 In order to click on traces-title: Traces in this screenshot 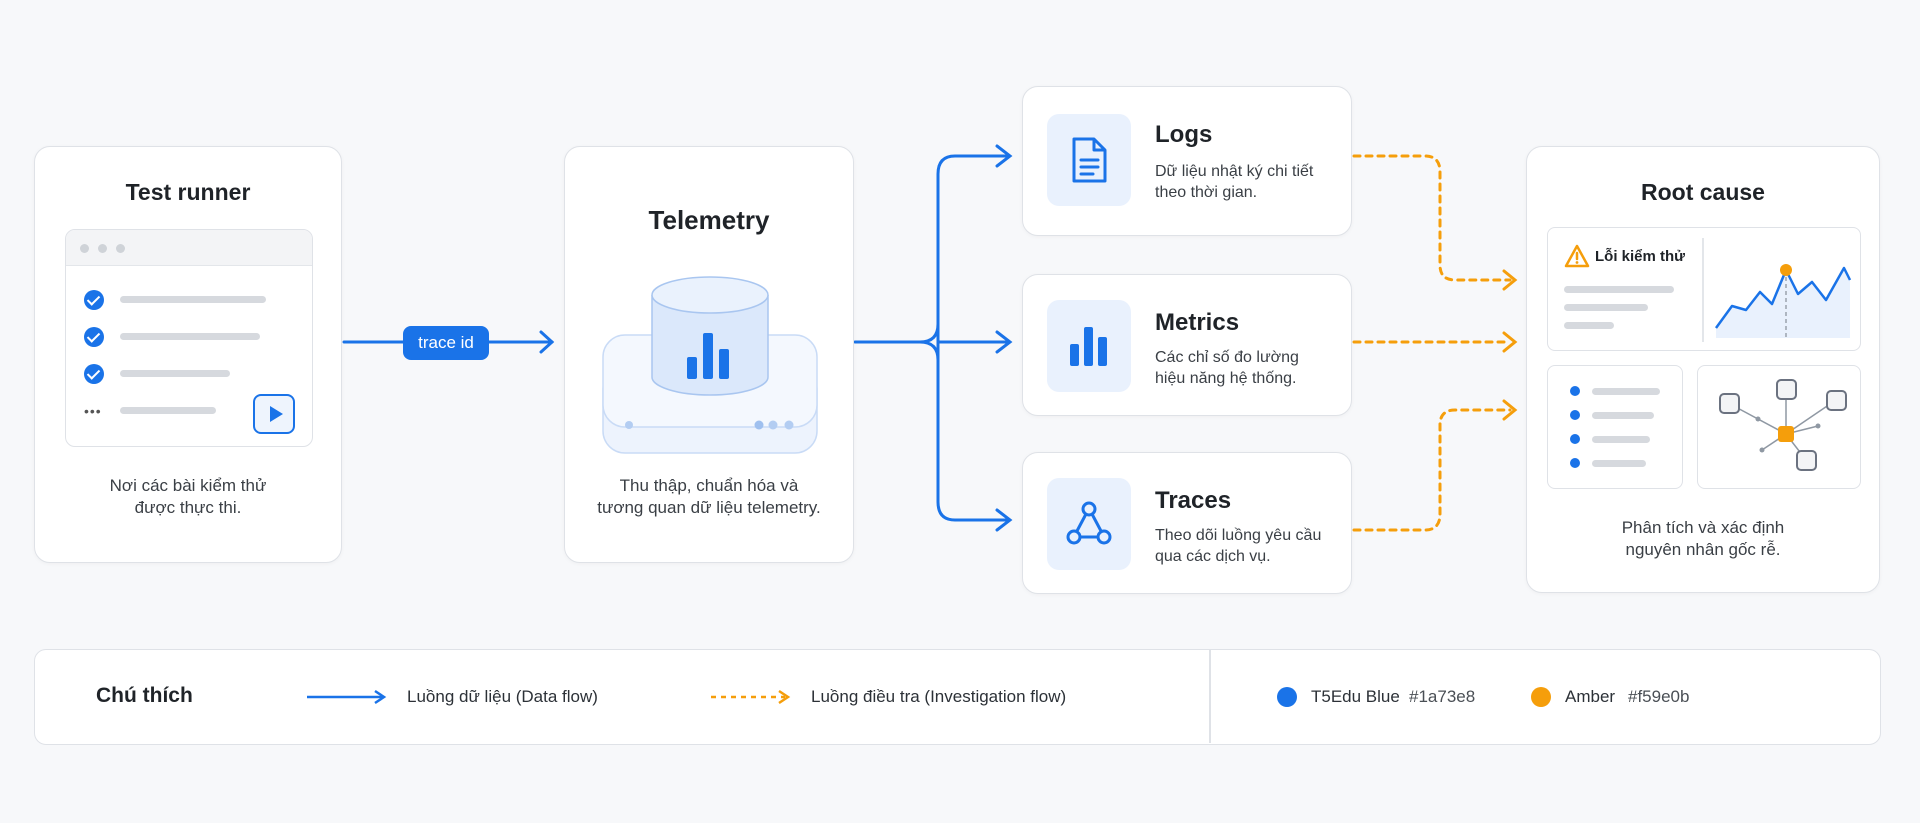, I will do `click(1193, 500)`.